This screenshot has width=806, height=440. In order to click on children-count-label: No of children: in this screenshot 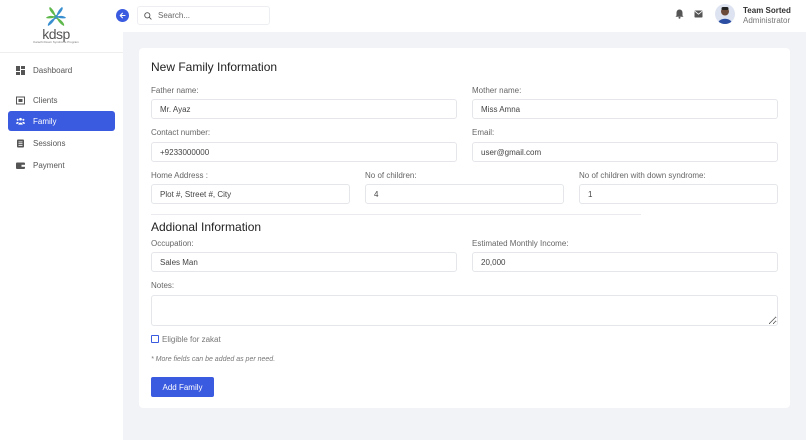, I will do `click(391, 175)`.